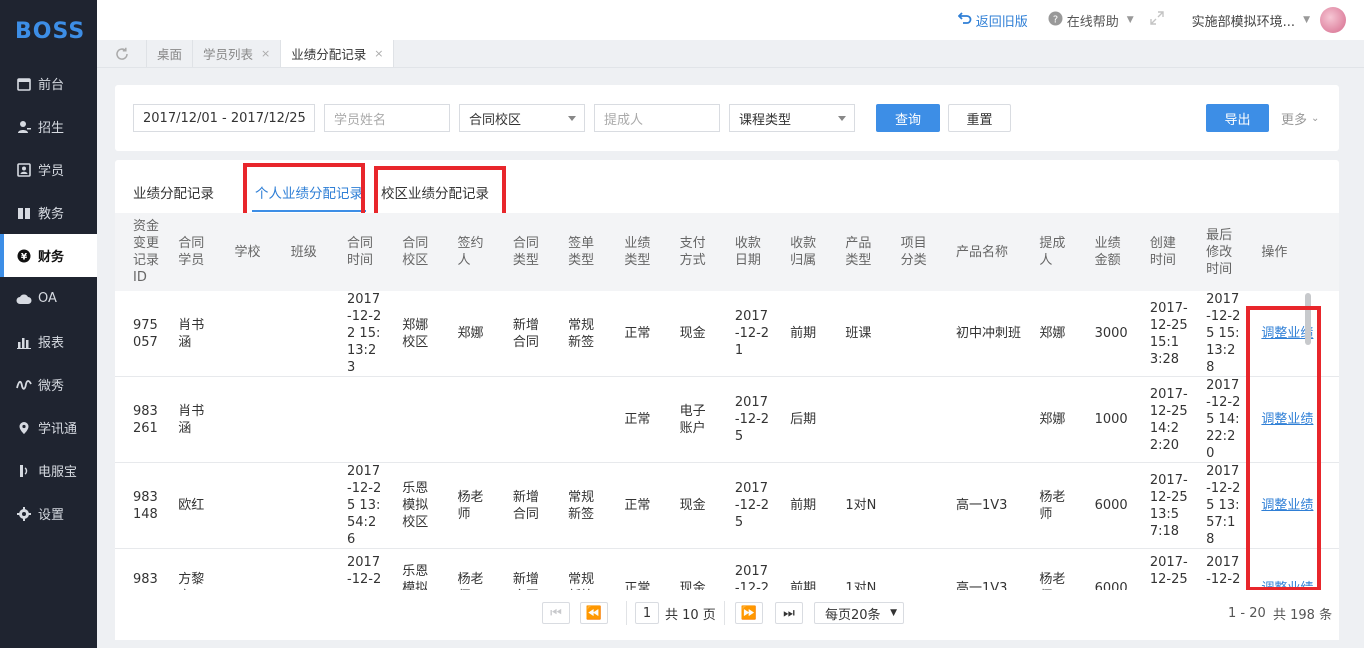 This screenshot has height=648, width=1364. I want to click on student-card-icon, so click(24, 170).